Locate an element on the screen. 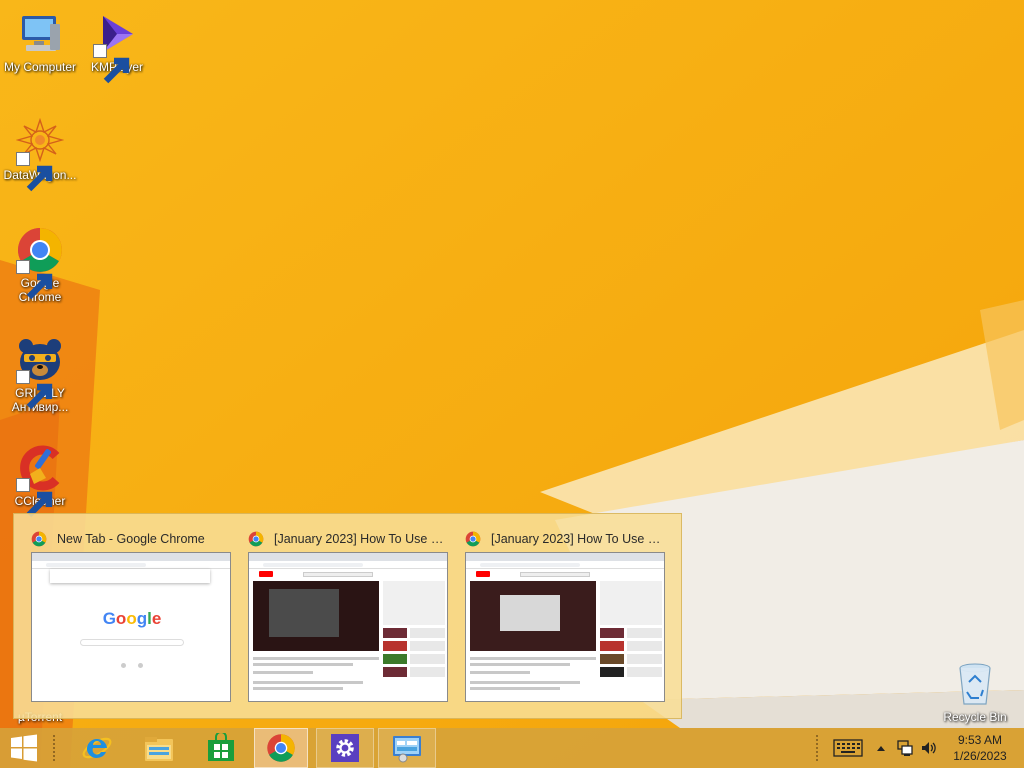  volume-button is located at coordinates (929, 748).